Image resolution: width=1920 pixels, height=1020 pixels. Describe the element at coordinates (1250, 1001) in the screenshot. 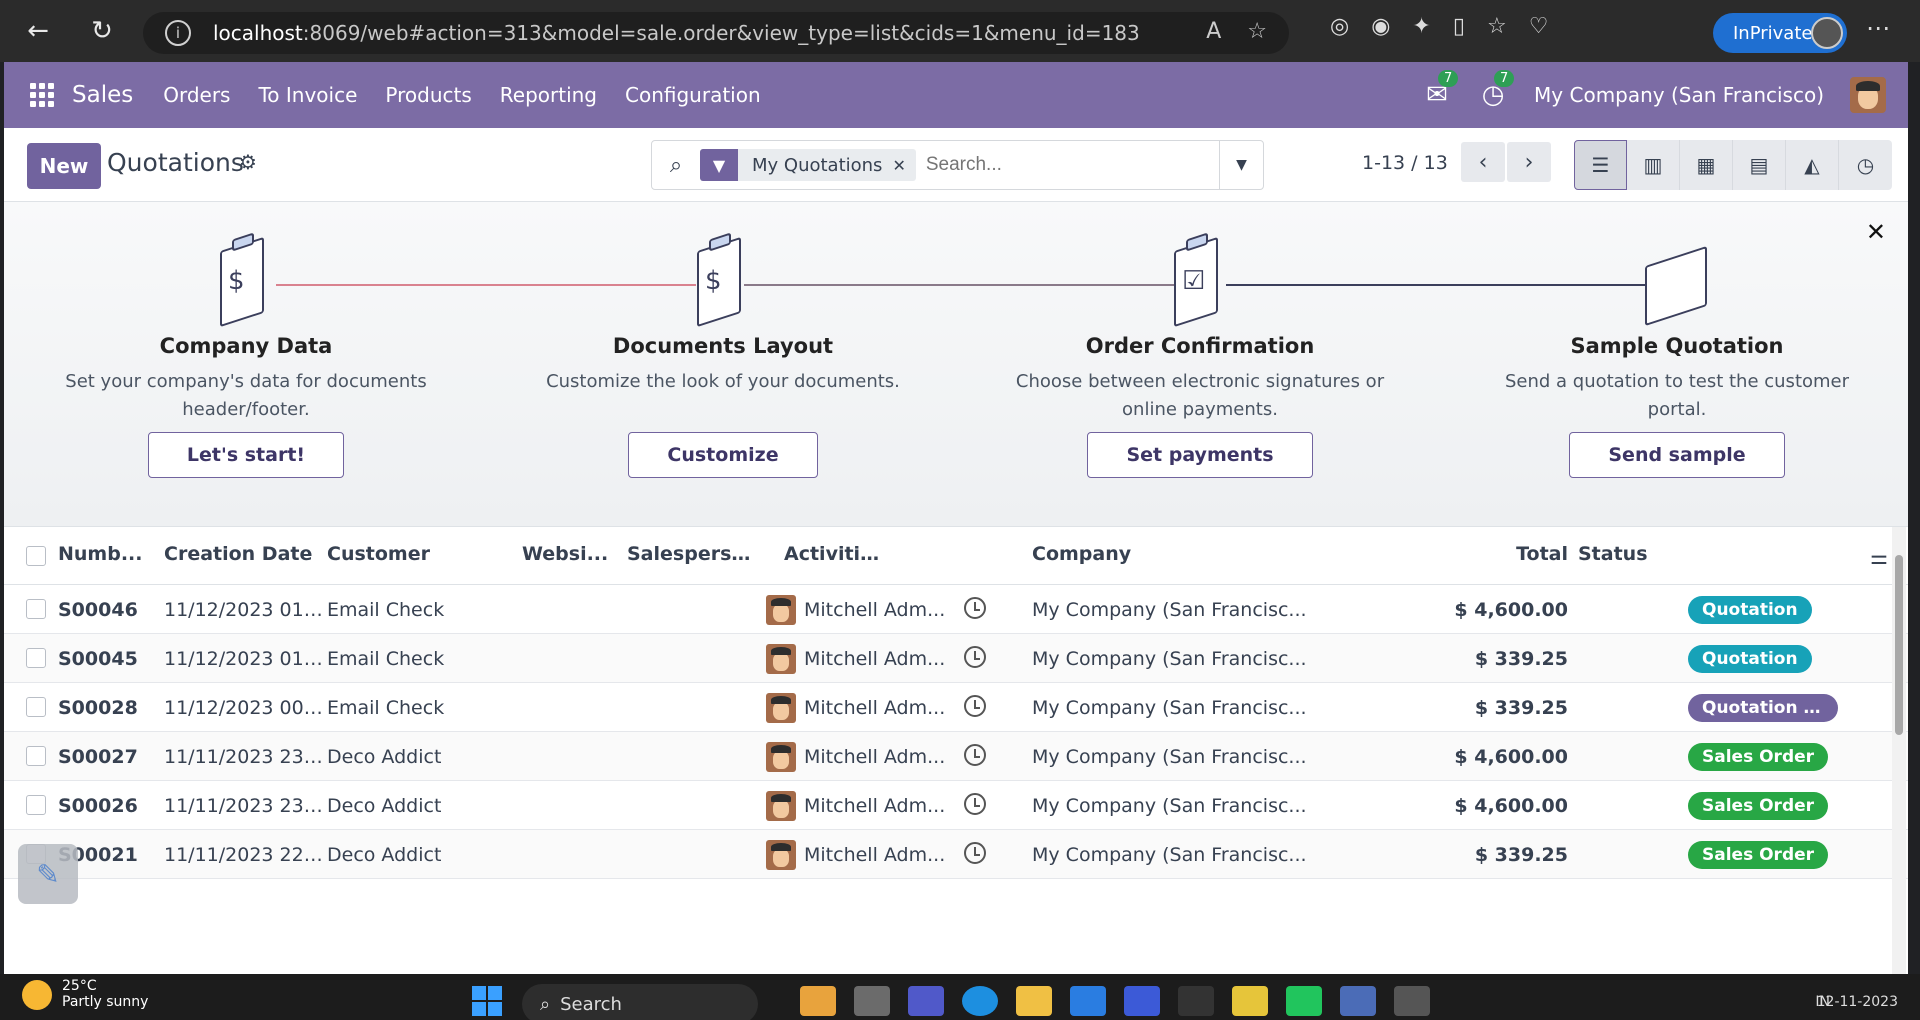

I see `sticky-notes-icon` at that location.